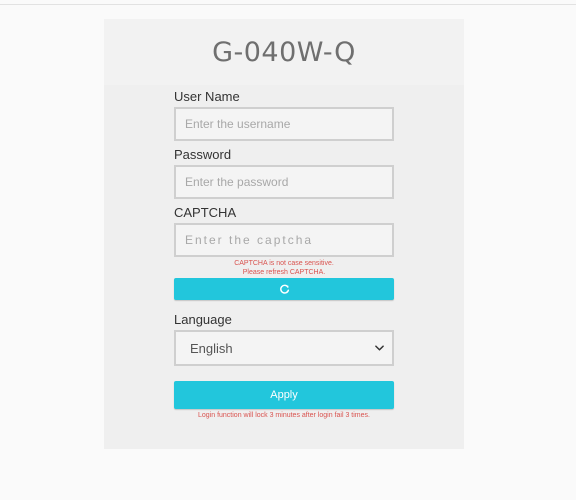 Image resolution: width=576 pixels, height=500 pixels. Describe the element at coordinates (288, 4) in the screenshot. I see `top-divider` at that location.